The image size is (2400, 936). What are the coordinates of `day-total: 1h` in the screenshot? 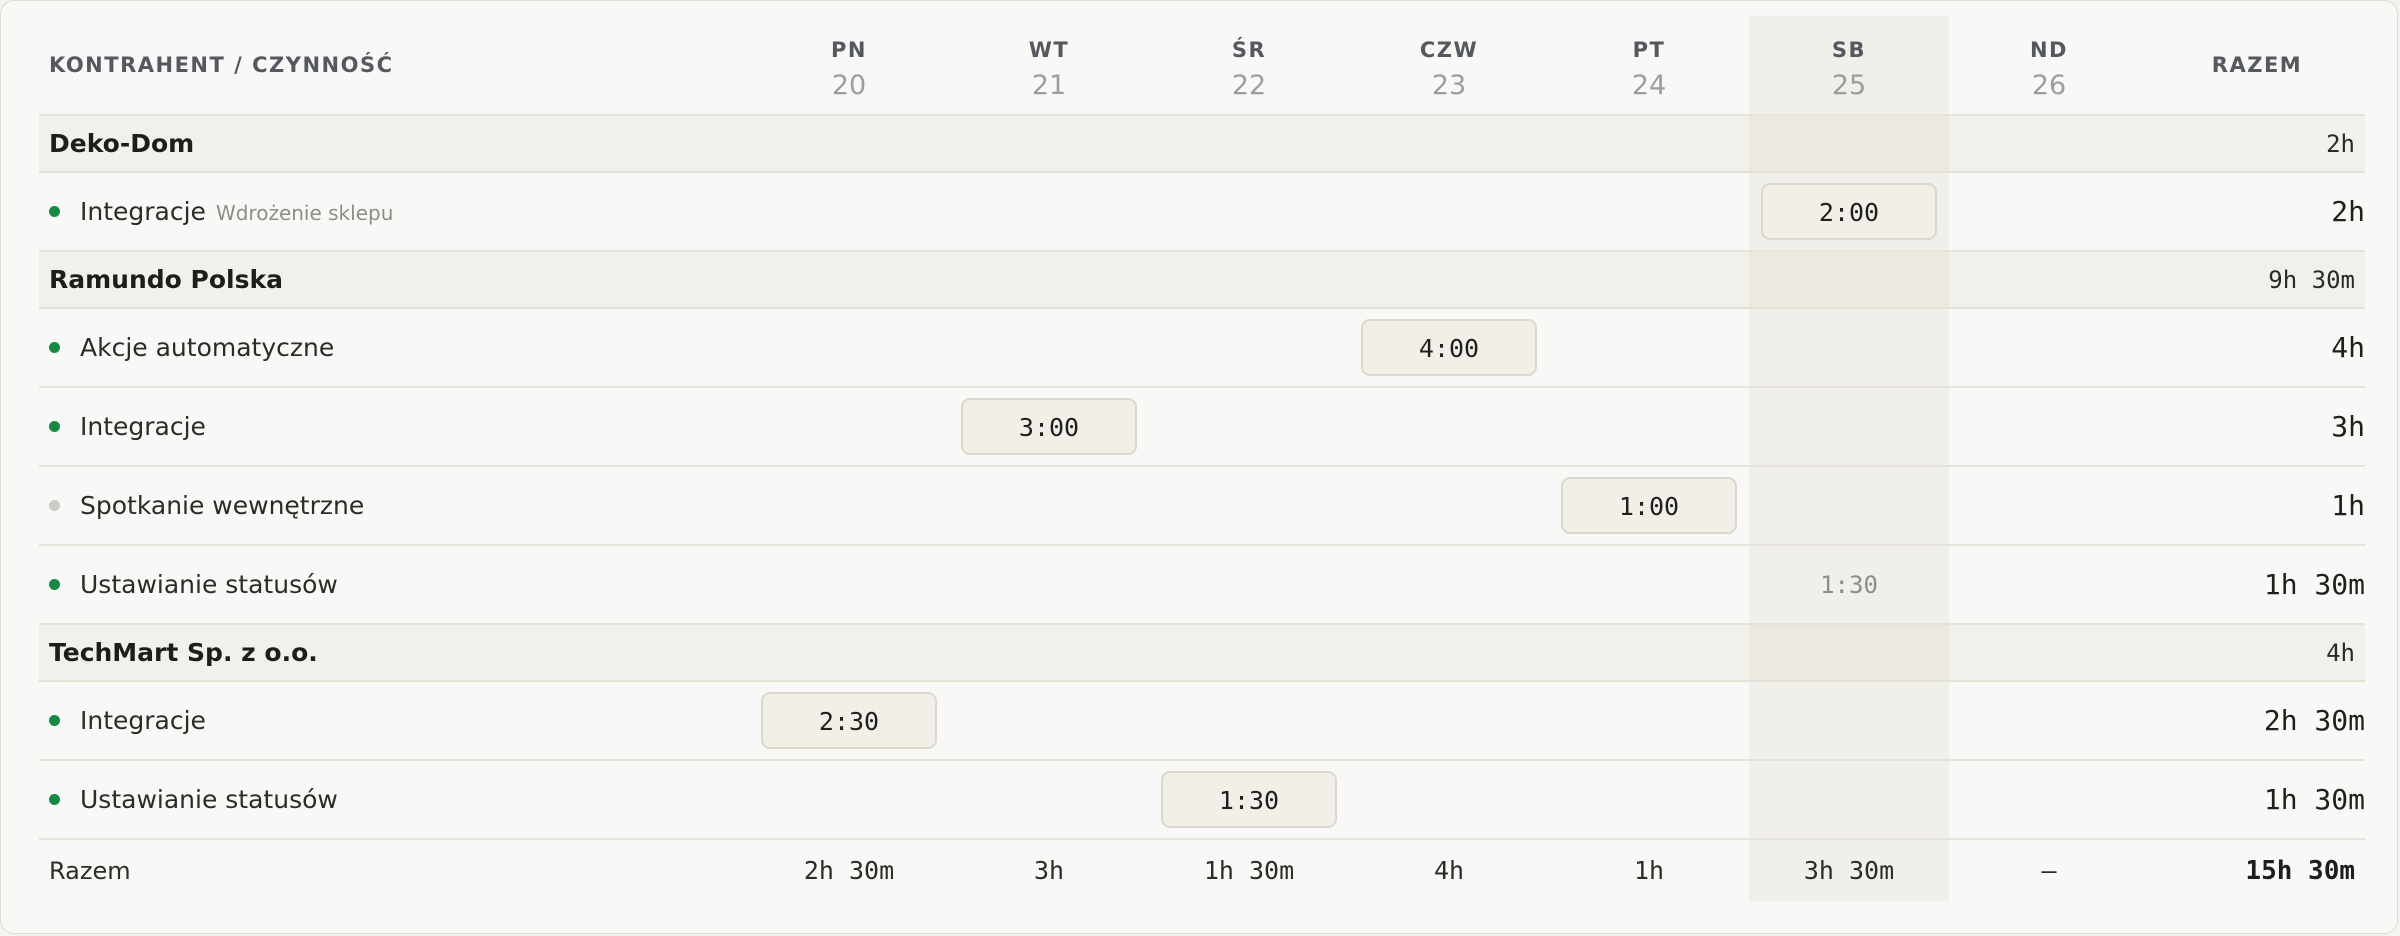 It's located at (1649, 870).